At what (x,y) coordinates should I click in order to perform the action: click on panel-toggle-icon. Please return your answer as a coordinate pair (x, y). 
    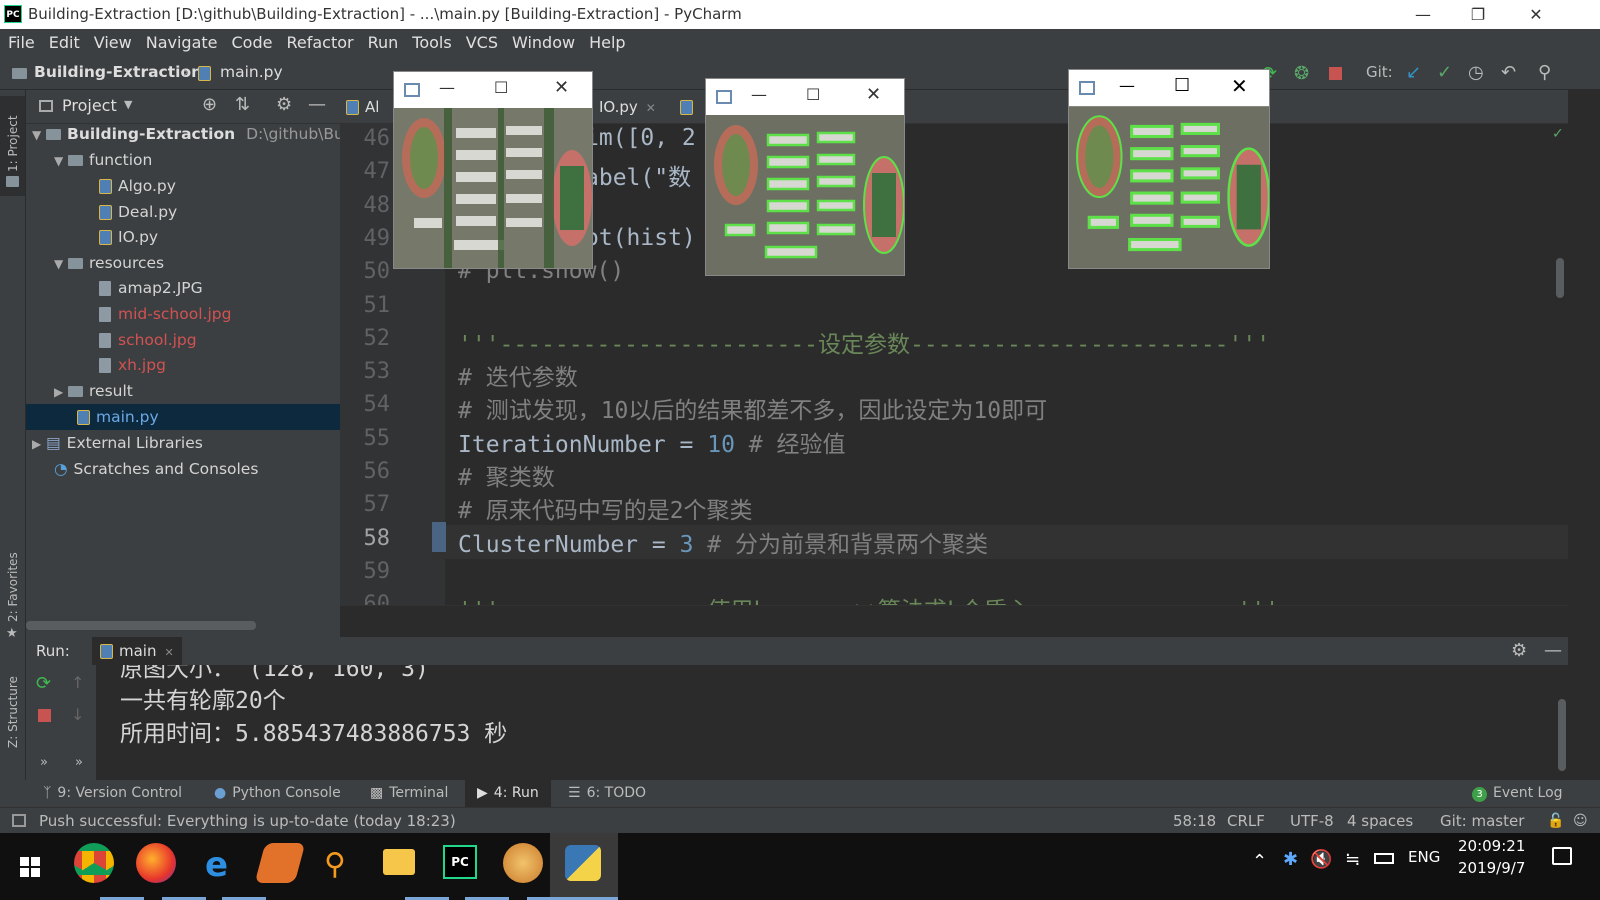
    Looking at the image, I should click on (19, 820).